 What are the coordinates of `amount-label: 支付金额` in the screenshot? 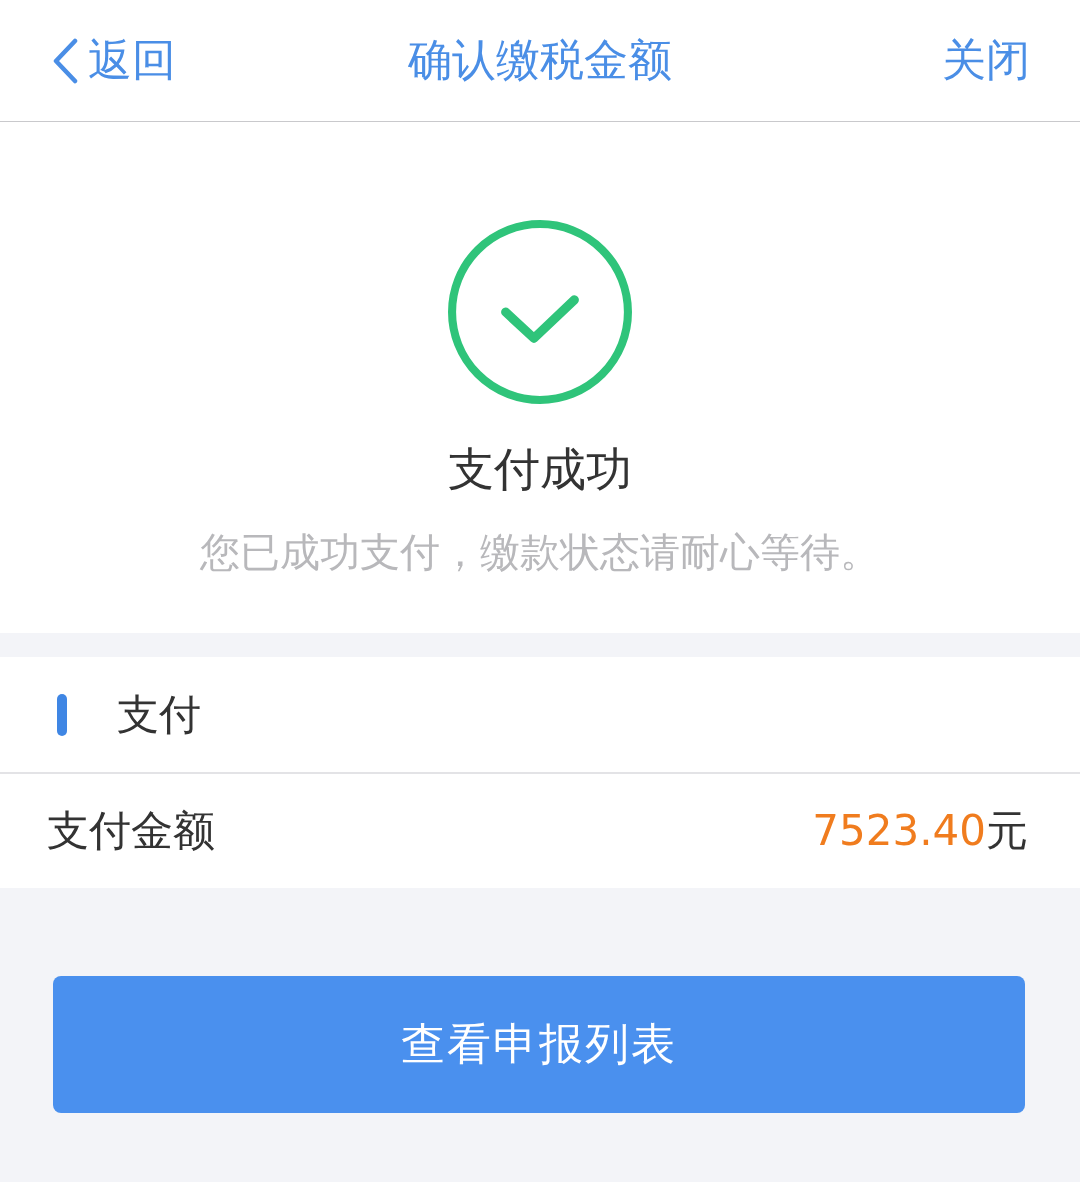 It's located at (131, 831).